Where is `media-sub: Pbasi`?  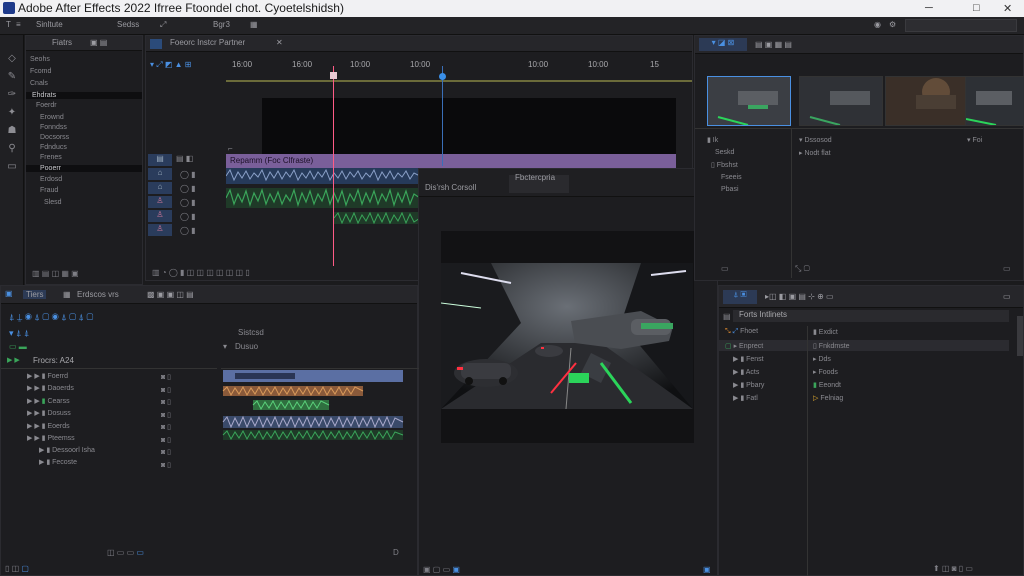 media-sub: Pbasi is located at coordinates (730, 189).